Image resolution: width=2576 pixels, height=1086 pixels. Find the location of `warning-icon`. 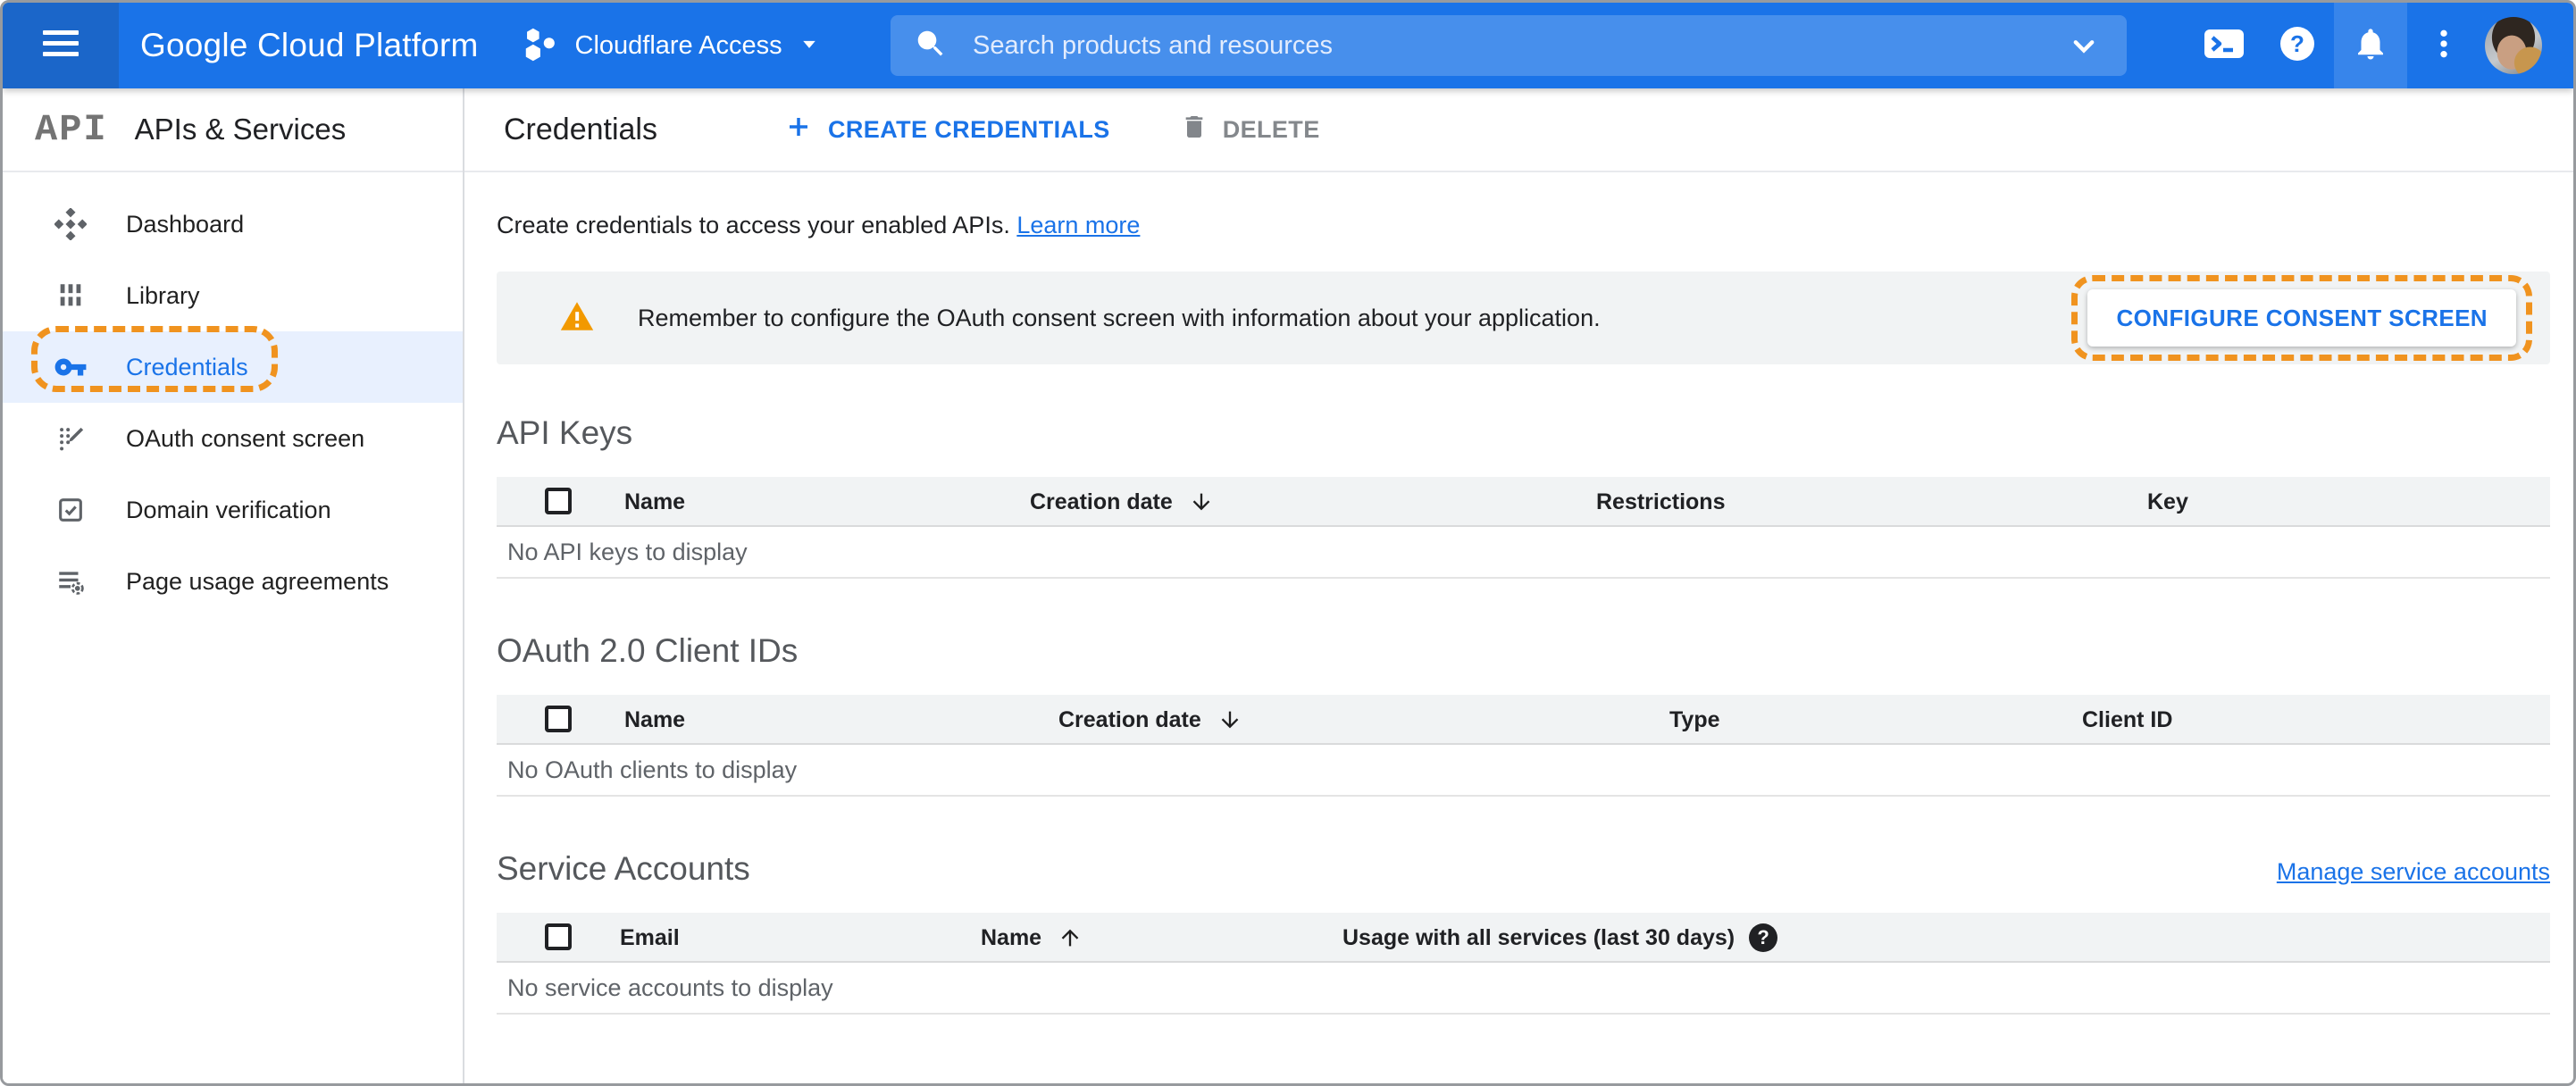

warning-icon is located at coordinates (577, 318).